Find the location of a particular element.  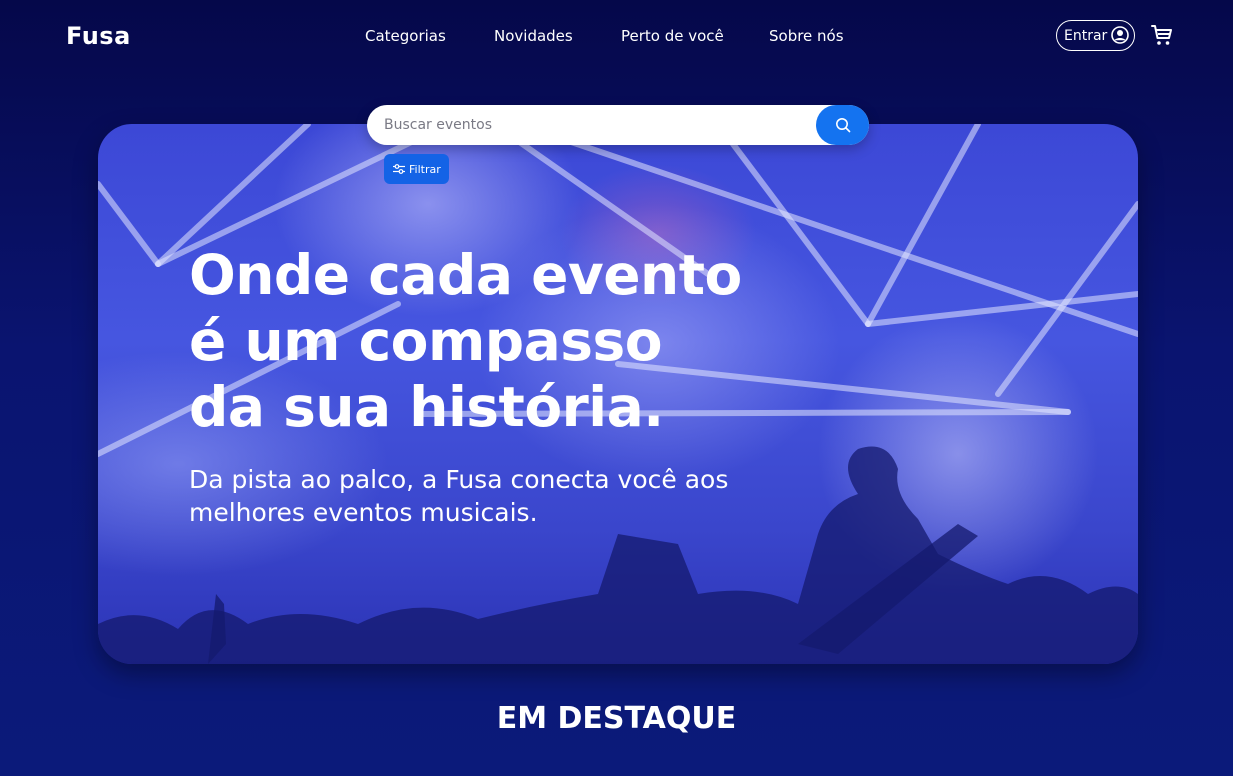

shopping-cart-icon is located at coordinates (1162, 35).